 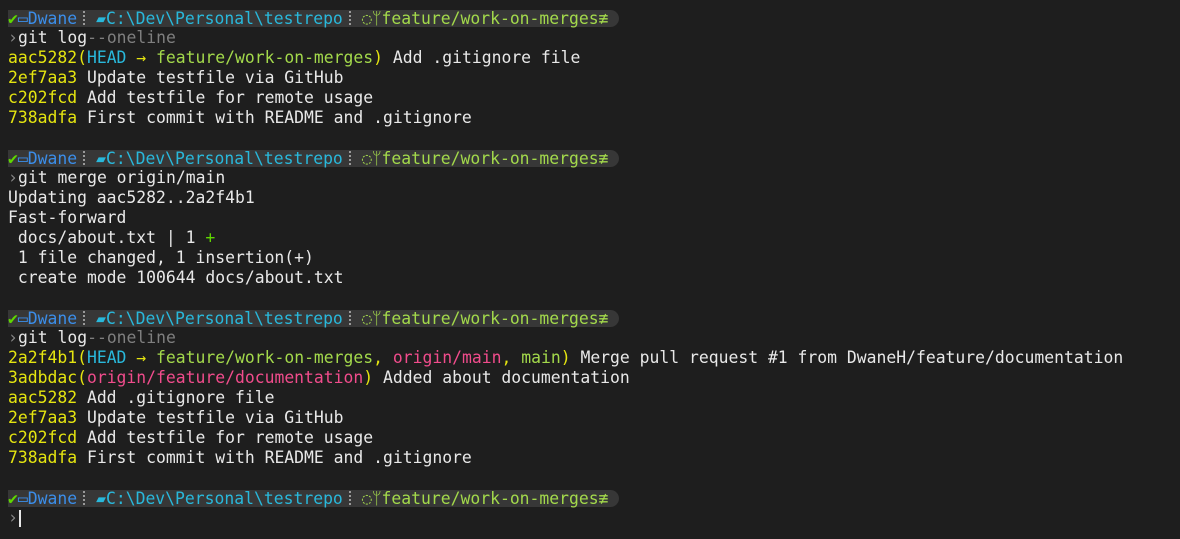 What do you see at coordinates (225, 437) in the screenshot?
I see `commit-message: Add testfile for remote usage` at bounding box center [225, 437].